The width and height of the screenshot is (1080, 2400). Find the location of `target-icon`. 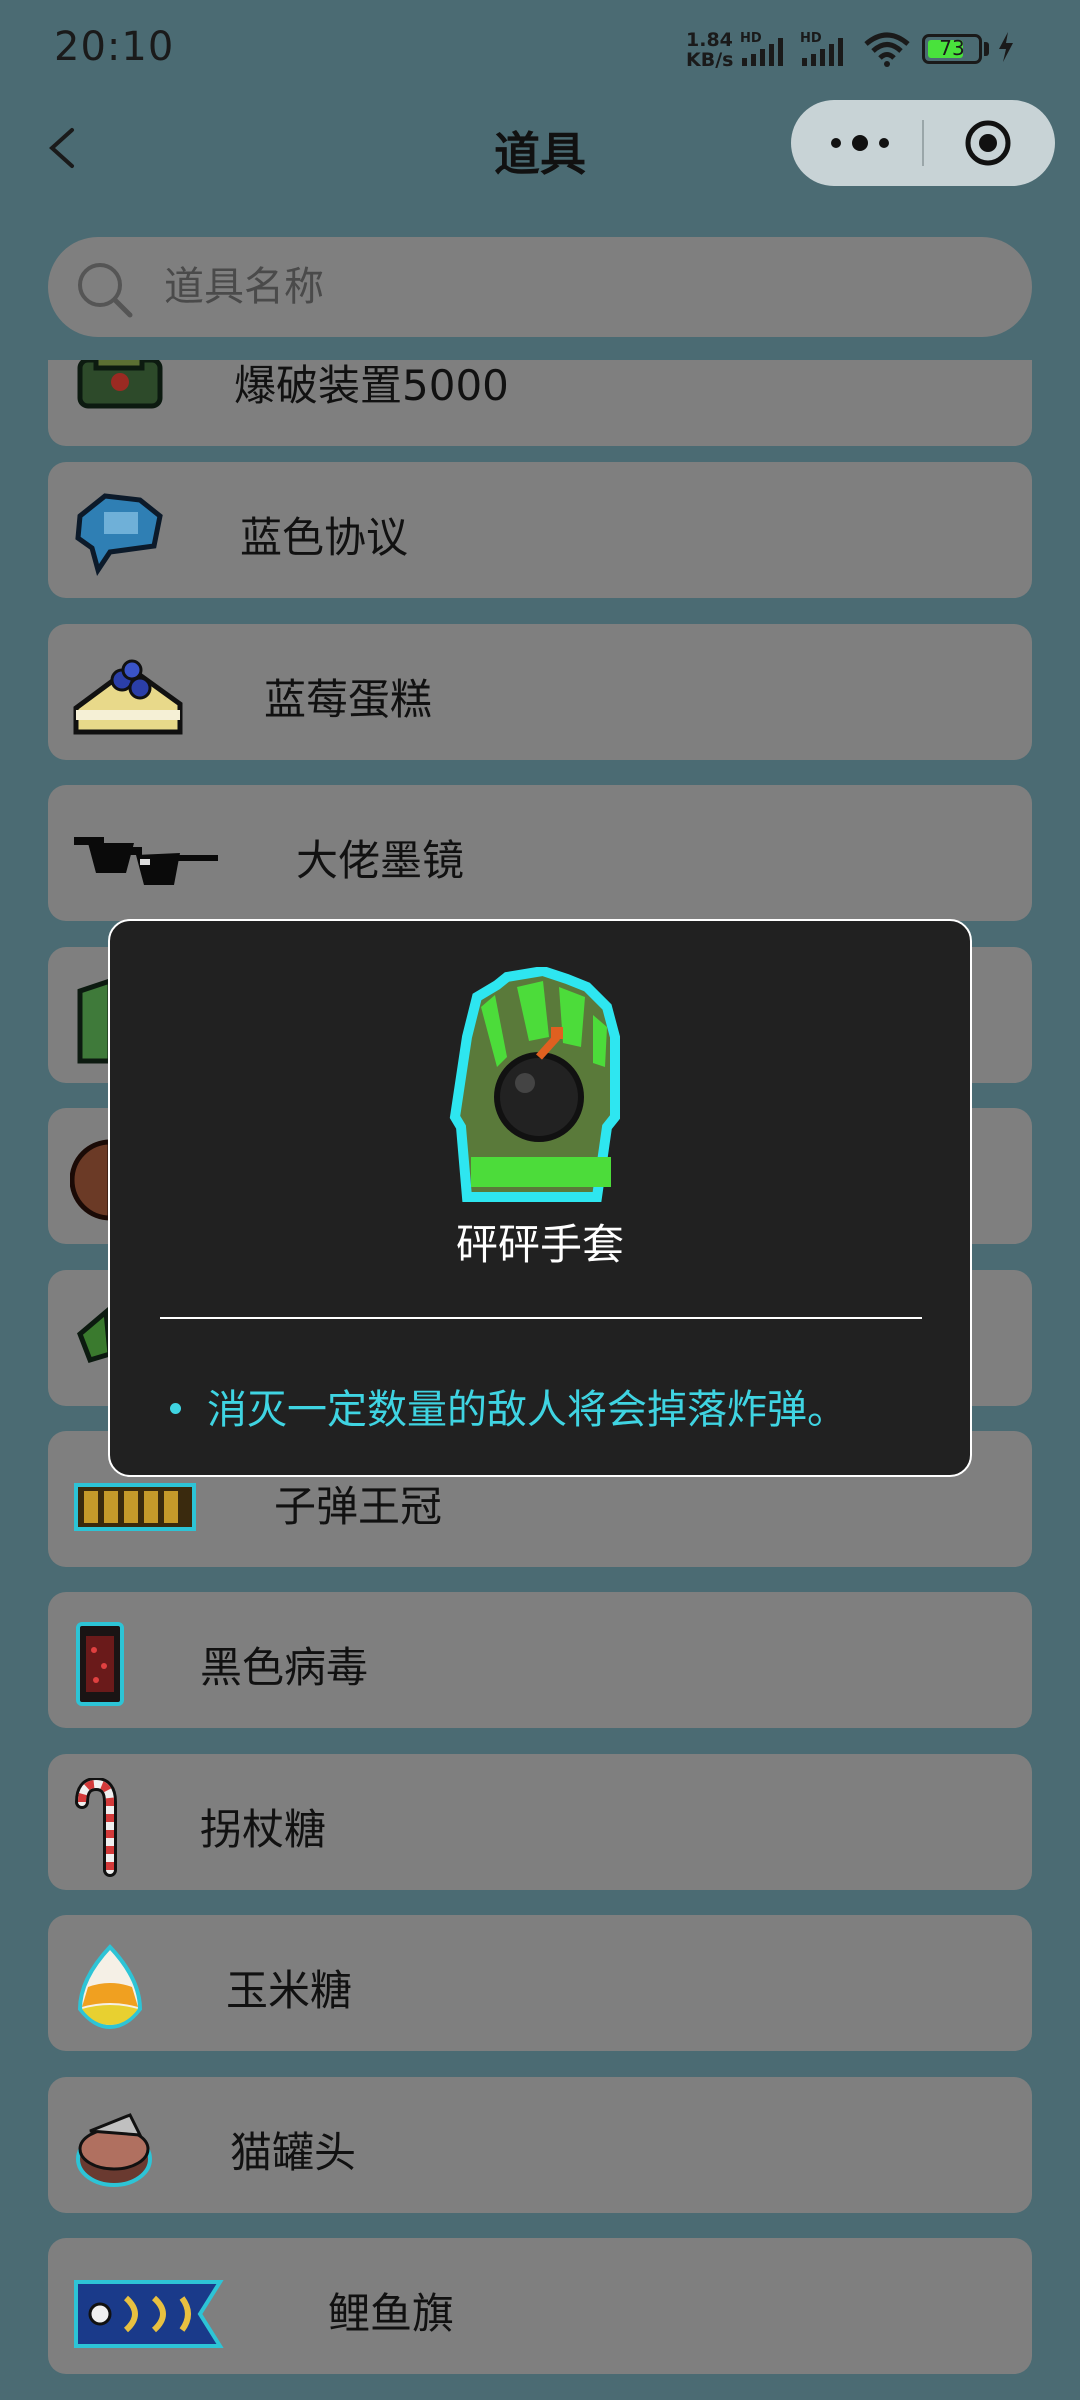

target-icon is located at coordinates (988, 143).